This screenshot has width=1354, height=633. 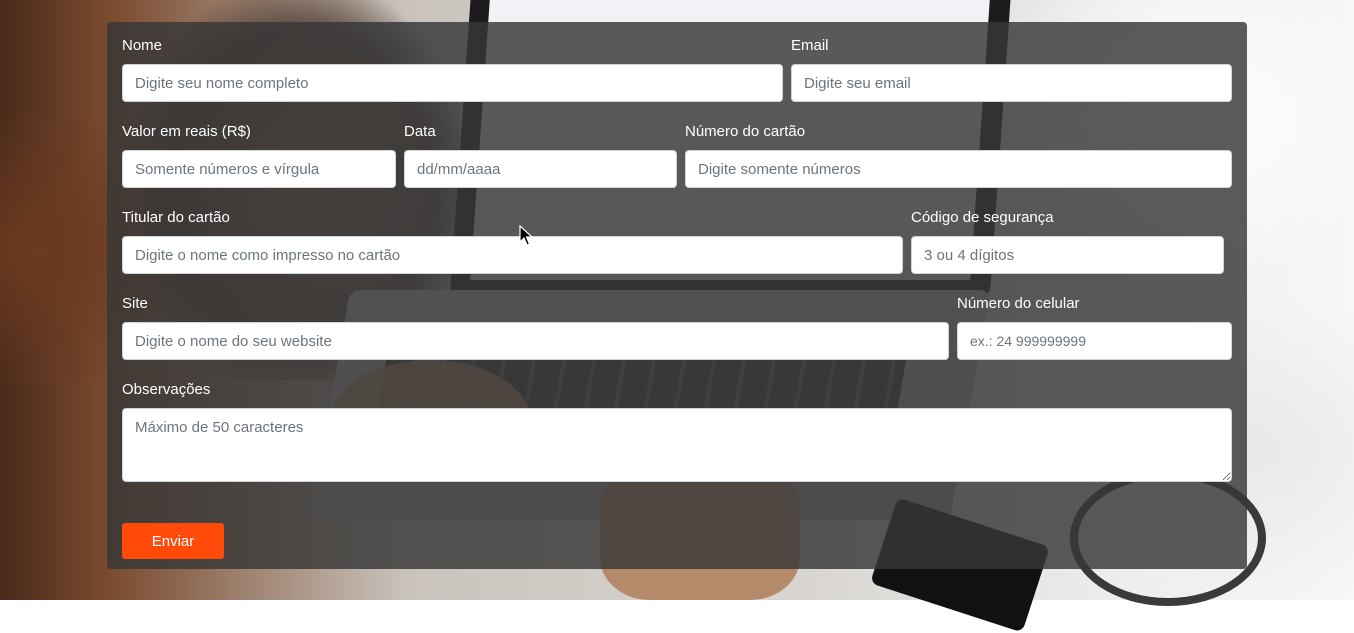 What do you see at coordinates (982, 217) in the screenshot?
I see `codigo-label: Código de segurança` at bounding box center [982, 217].